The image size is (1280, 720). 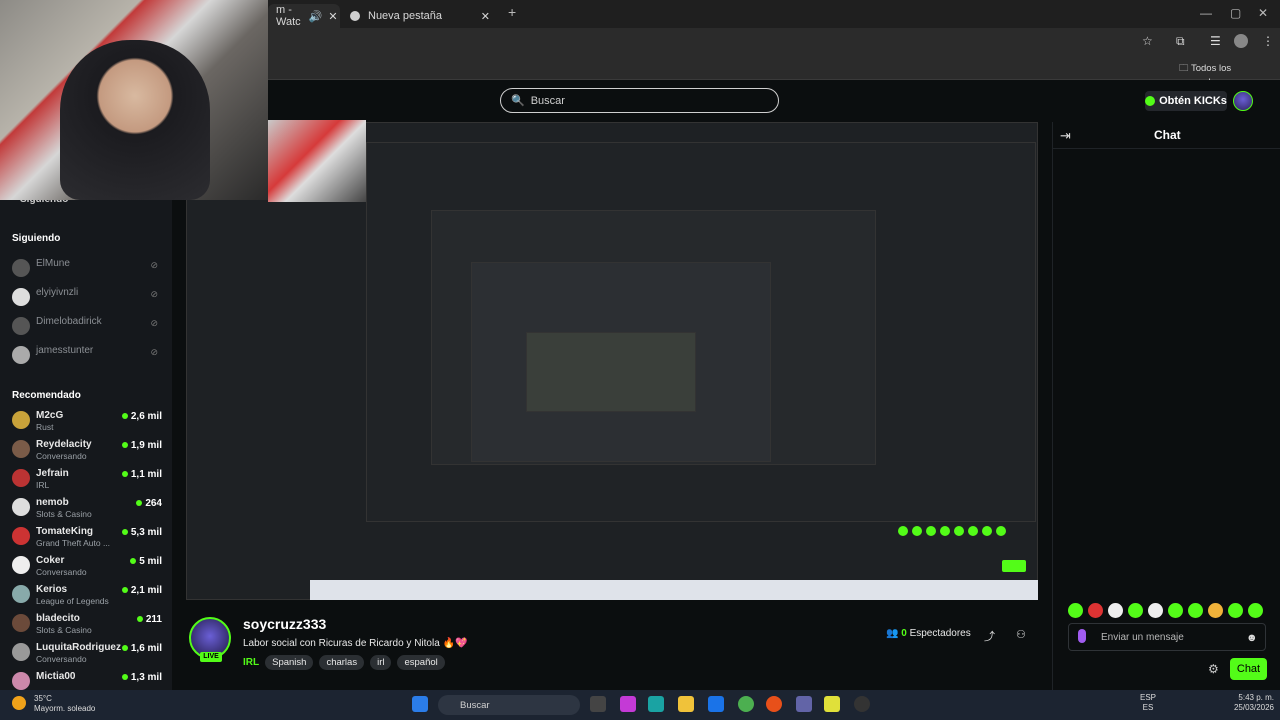 What do you see at coordinates (87, 328) in the screenshot?
I see `sidebar-item-following: Dimelobadirick ⊘` at bounding box center [87, 328].